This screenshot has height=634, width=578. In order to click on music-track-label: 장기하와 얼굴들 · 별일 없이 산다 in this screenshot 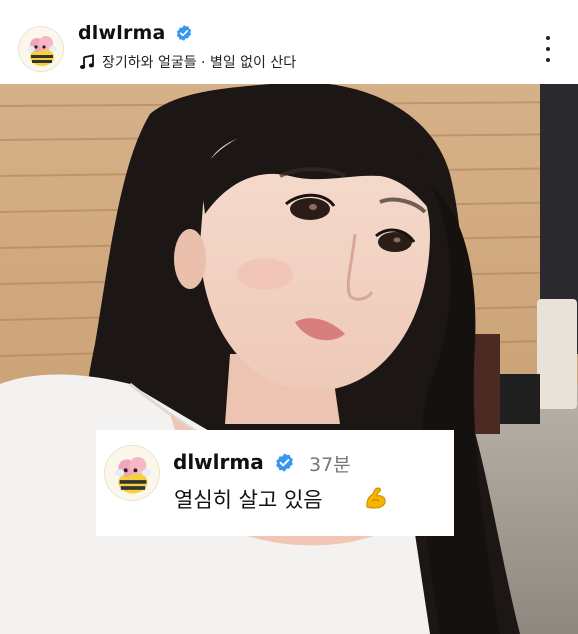, I will do `click(199, 62)`.